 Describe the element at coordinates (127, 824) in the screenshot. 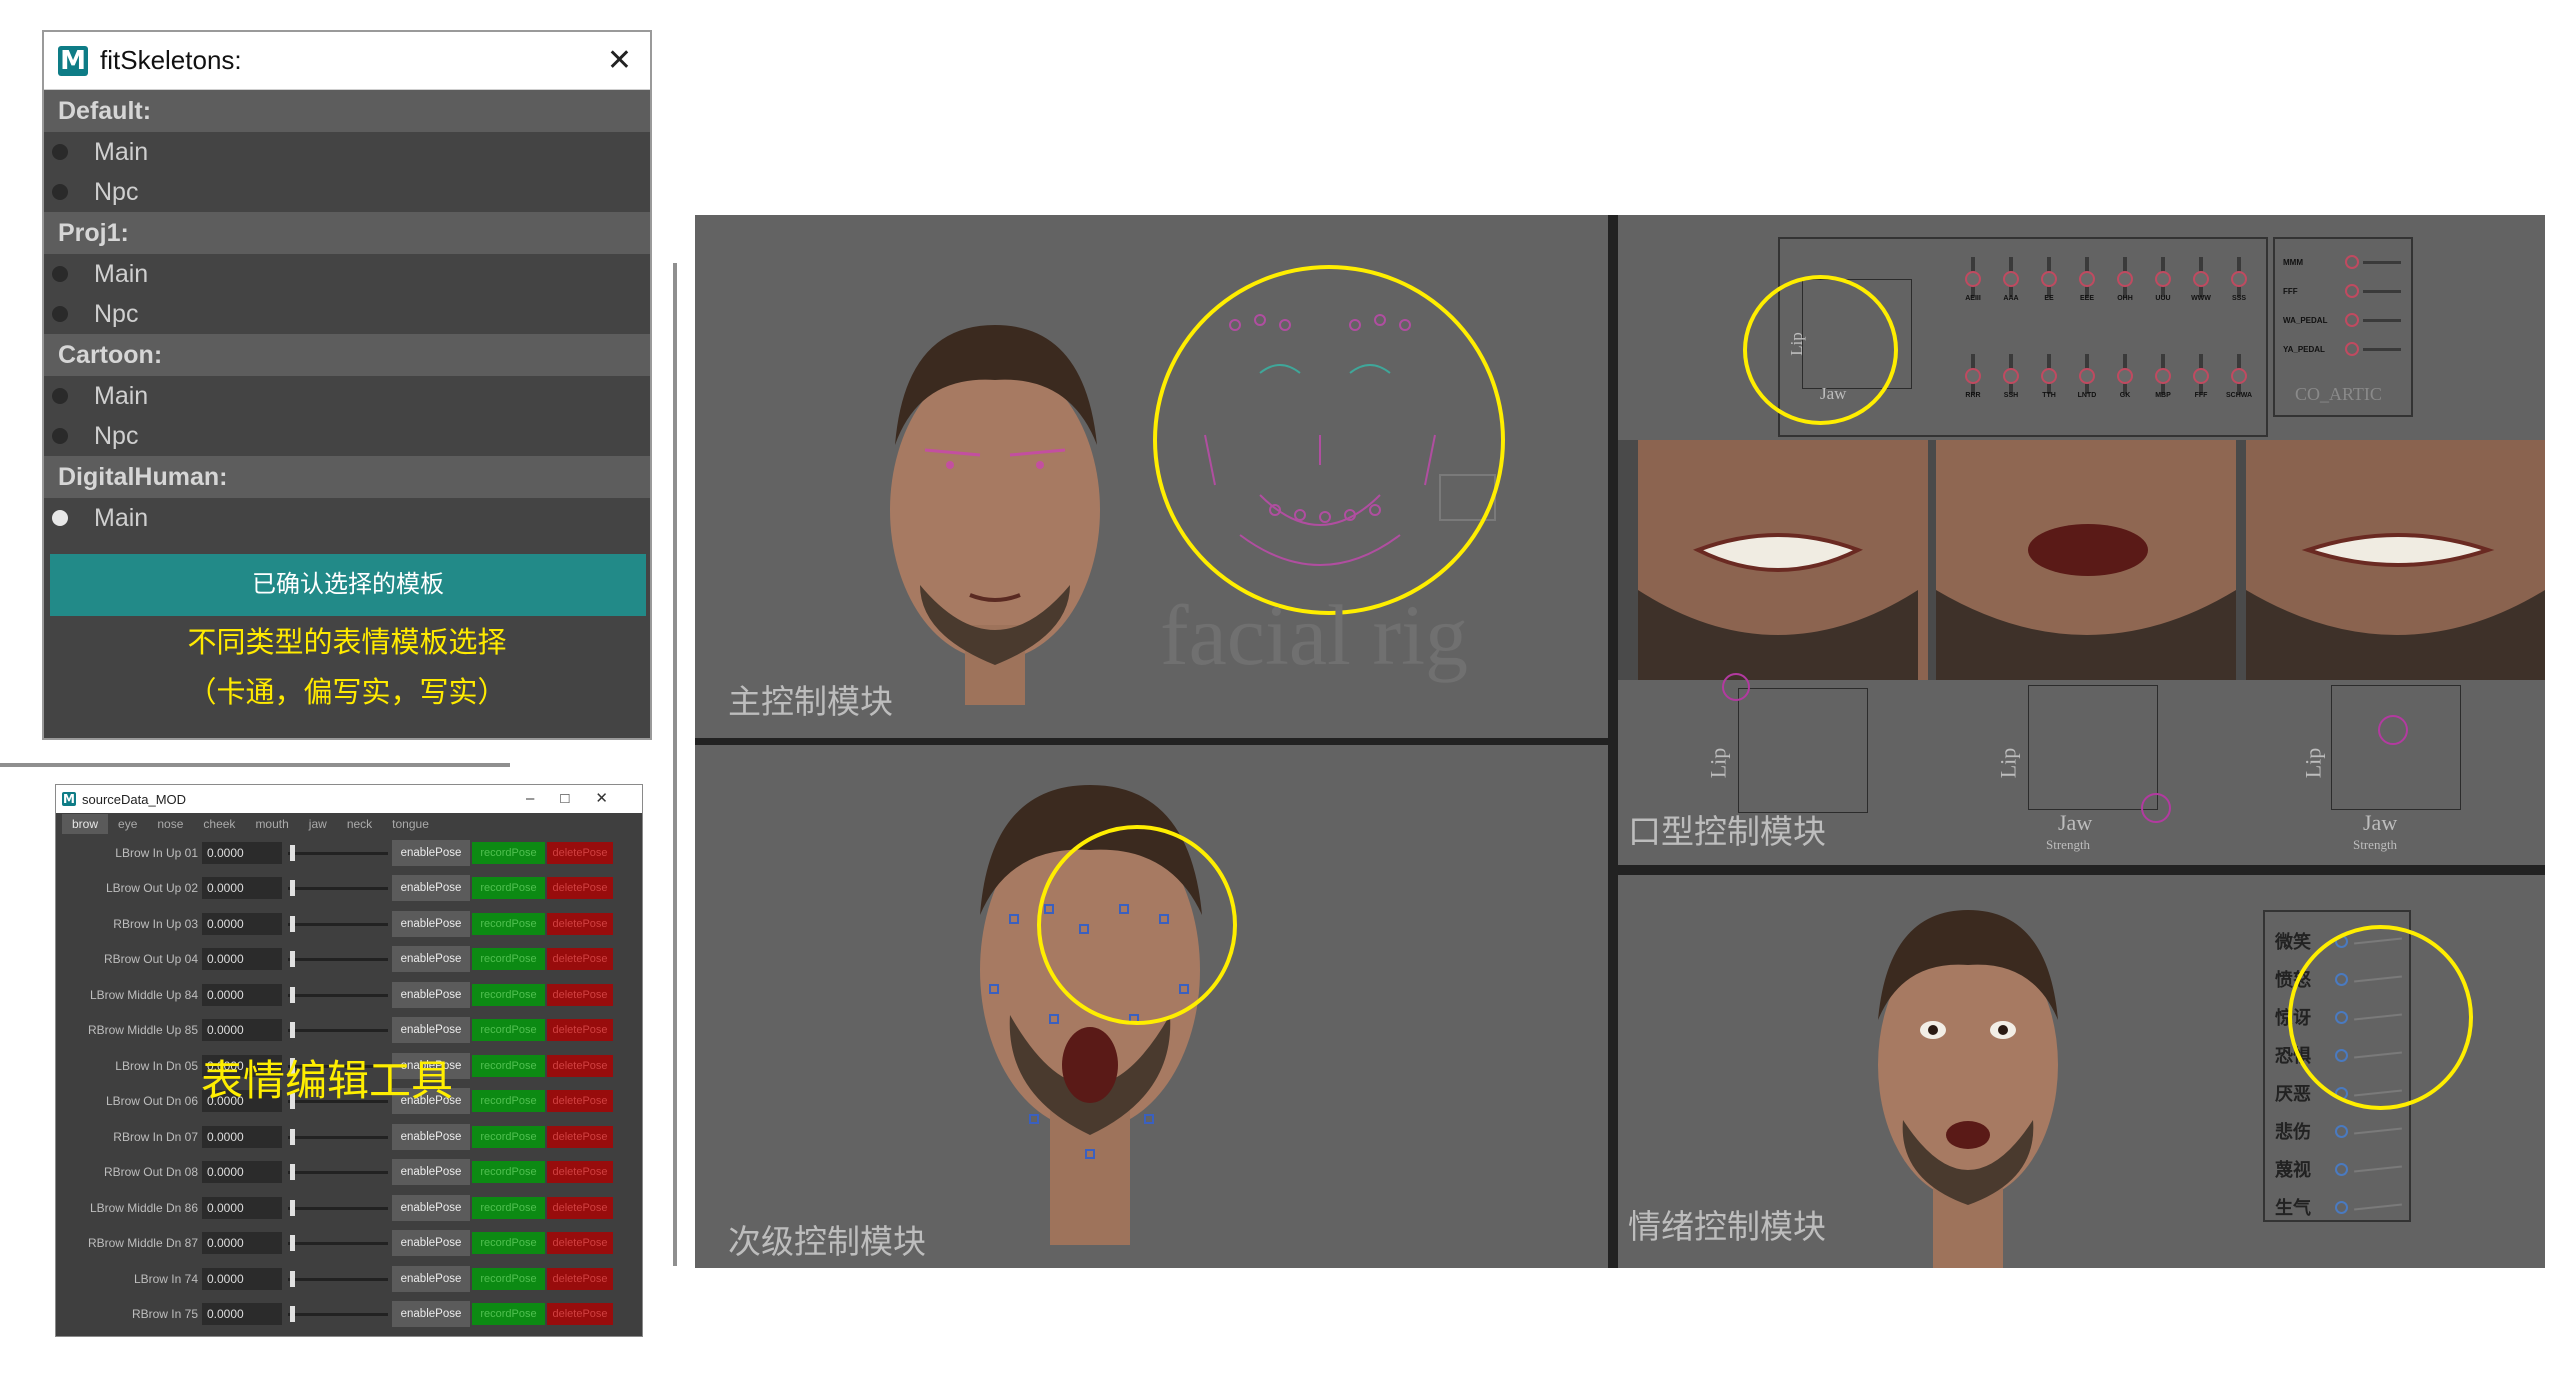

I see `tab-eye: eye` at that location.